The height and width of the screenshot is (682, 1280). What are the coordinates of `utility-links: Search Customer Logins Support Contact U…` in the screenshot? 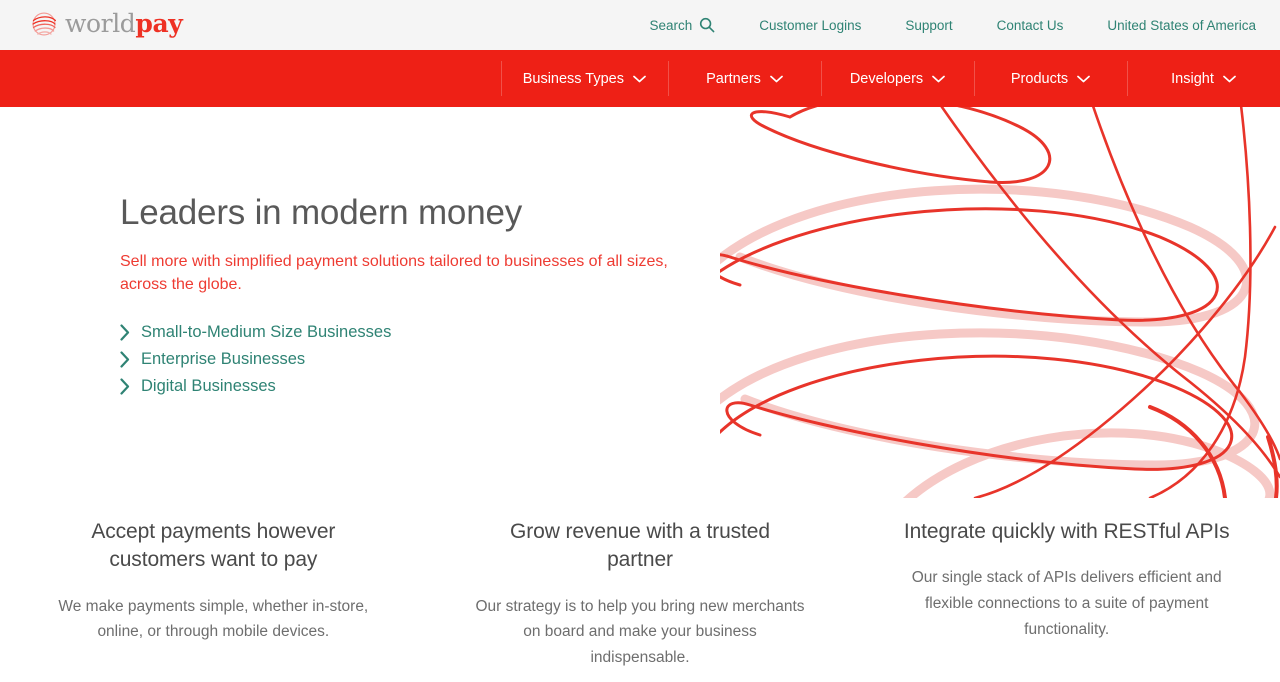 It's located at (942, 25).